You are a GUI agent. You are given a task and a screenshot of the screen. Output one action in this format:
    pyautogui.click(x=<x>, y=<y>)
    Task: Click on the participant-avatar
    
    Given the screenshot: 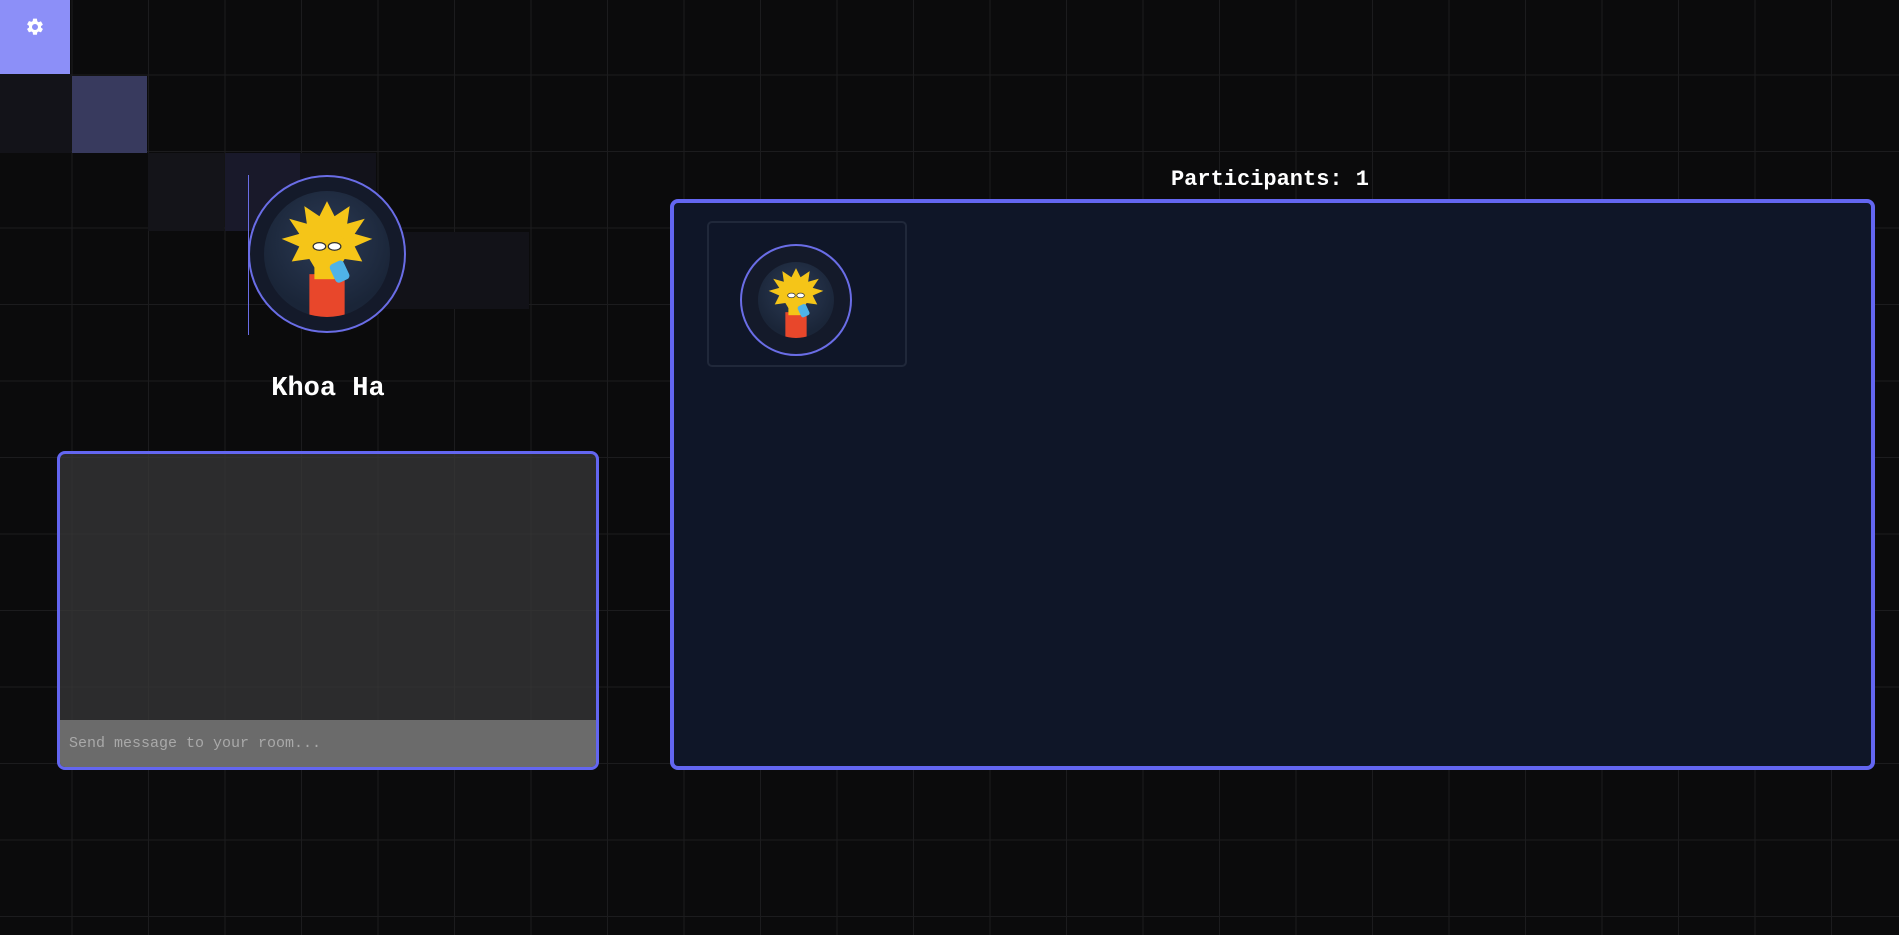 What is the action you would take?
    pyautogui.click(x=796, y=300)
    